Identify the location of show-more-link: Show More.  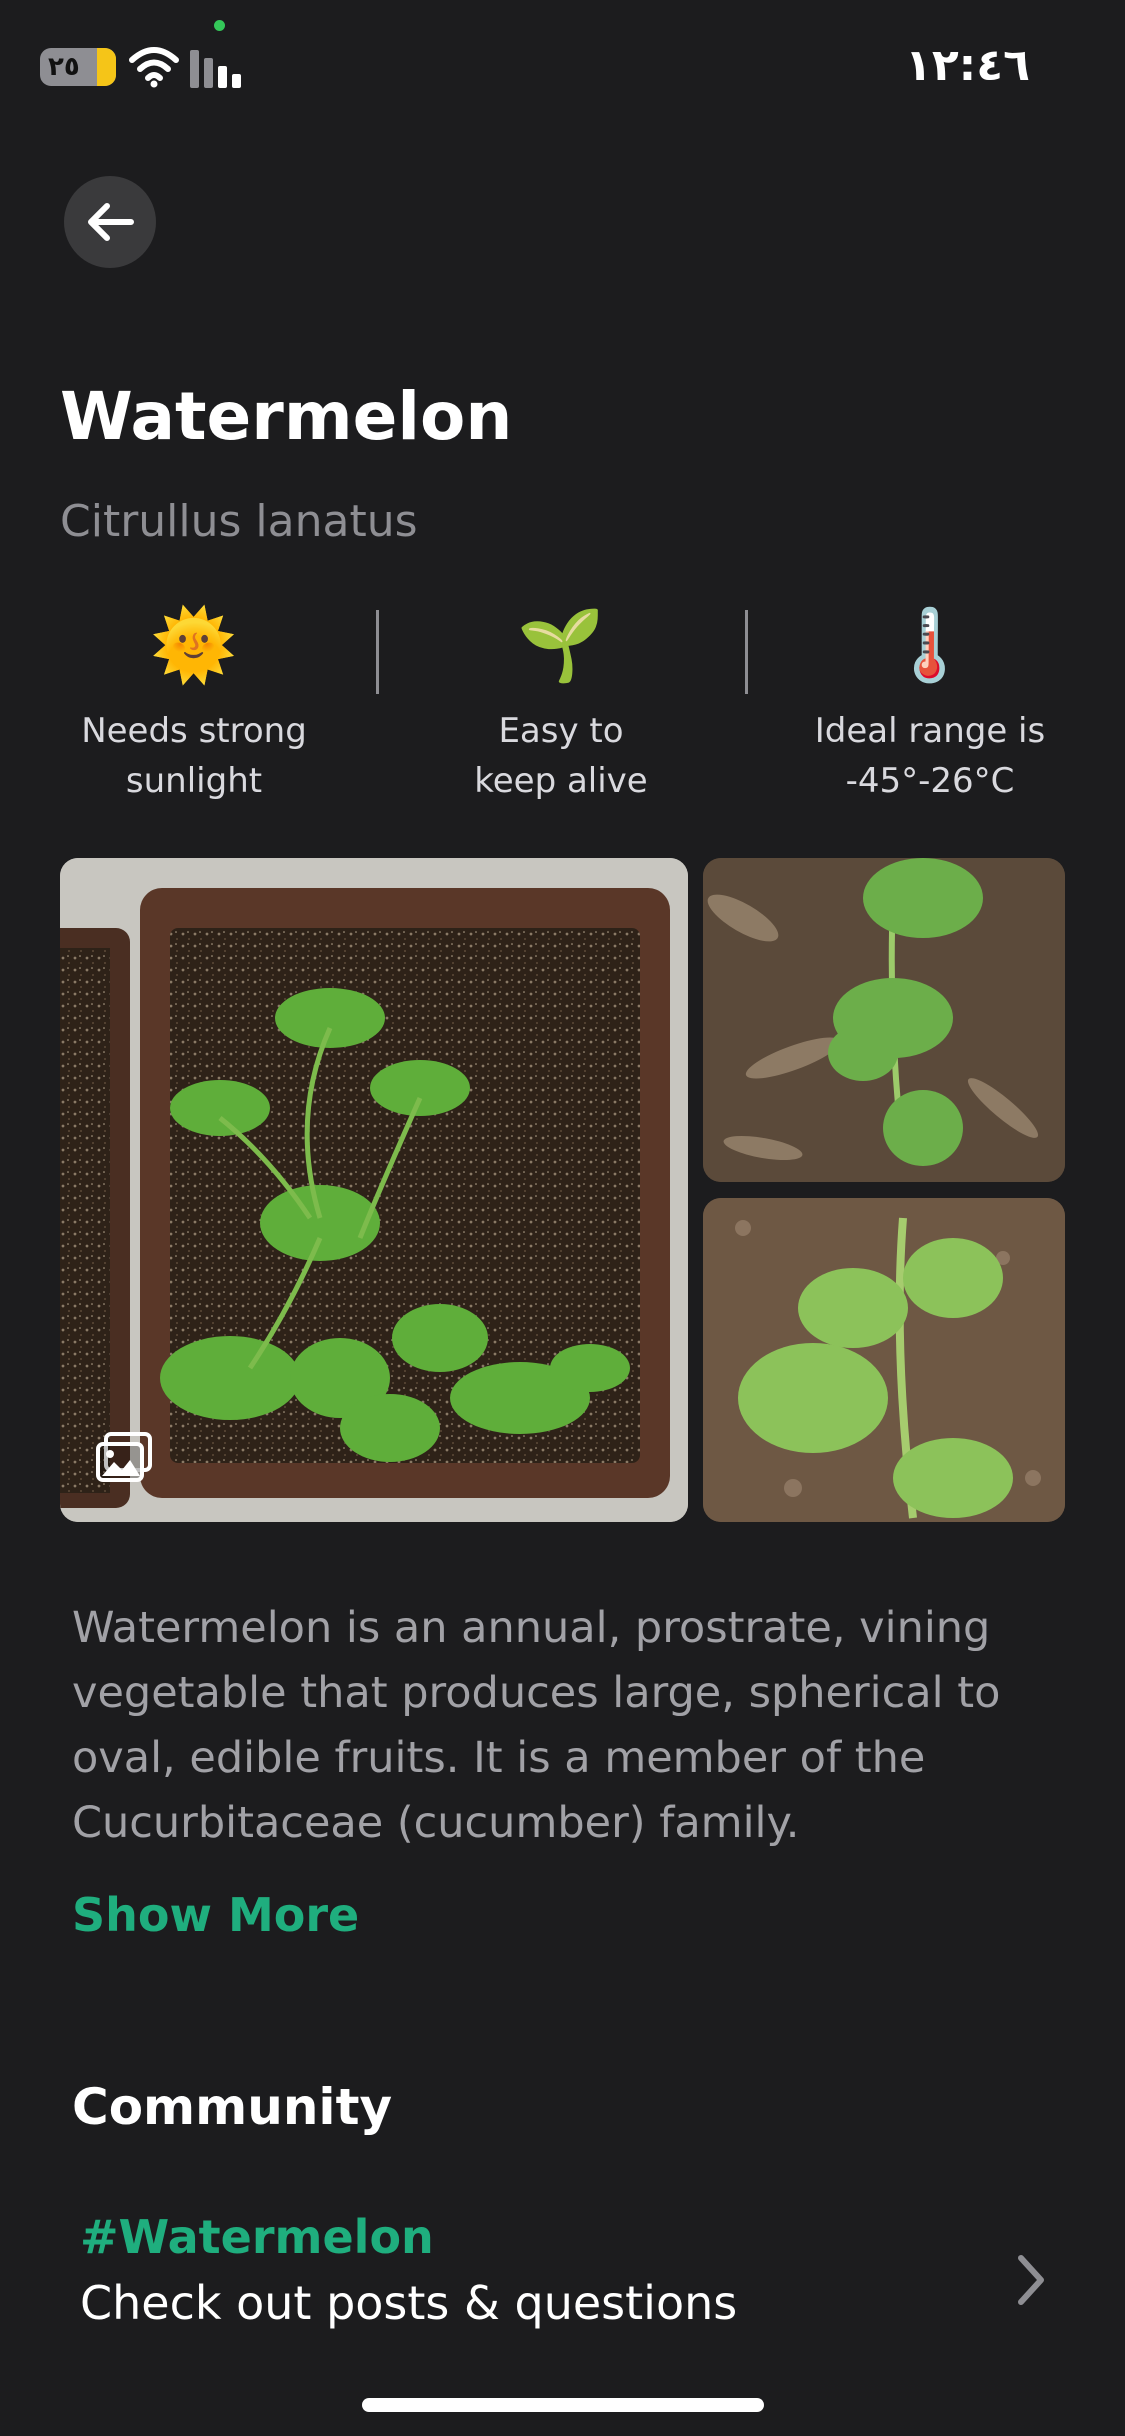
(215, 1915).